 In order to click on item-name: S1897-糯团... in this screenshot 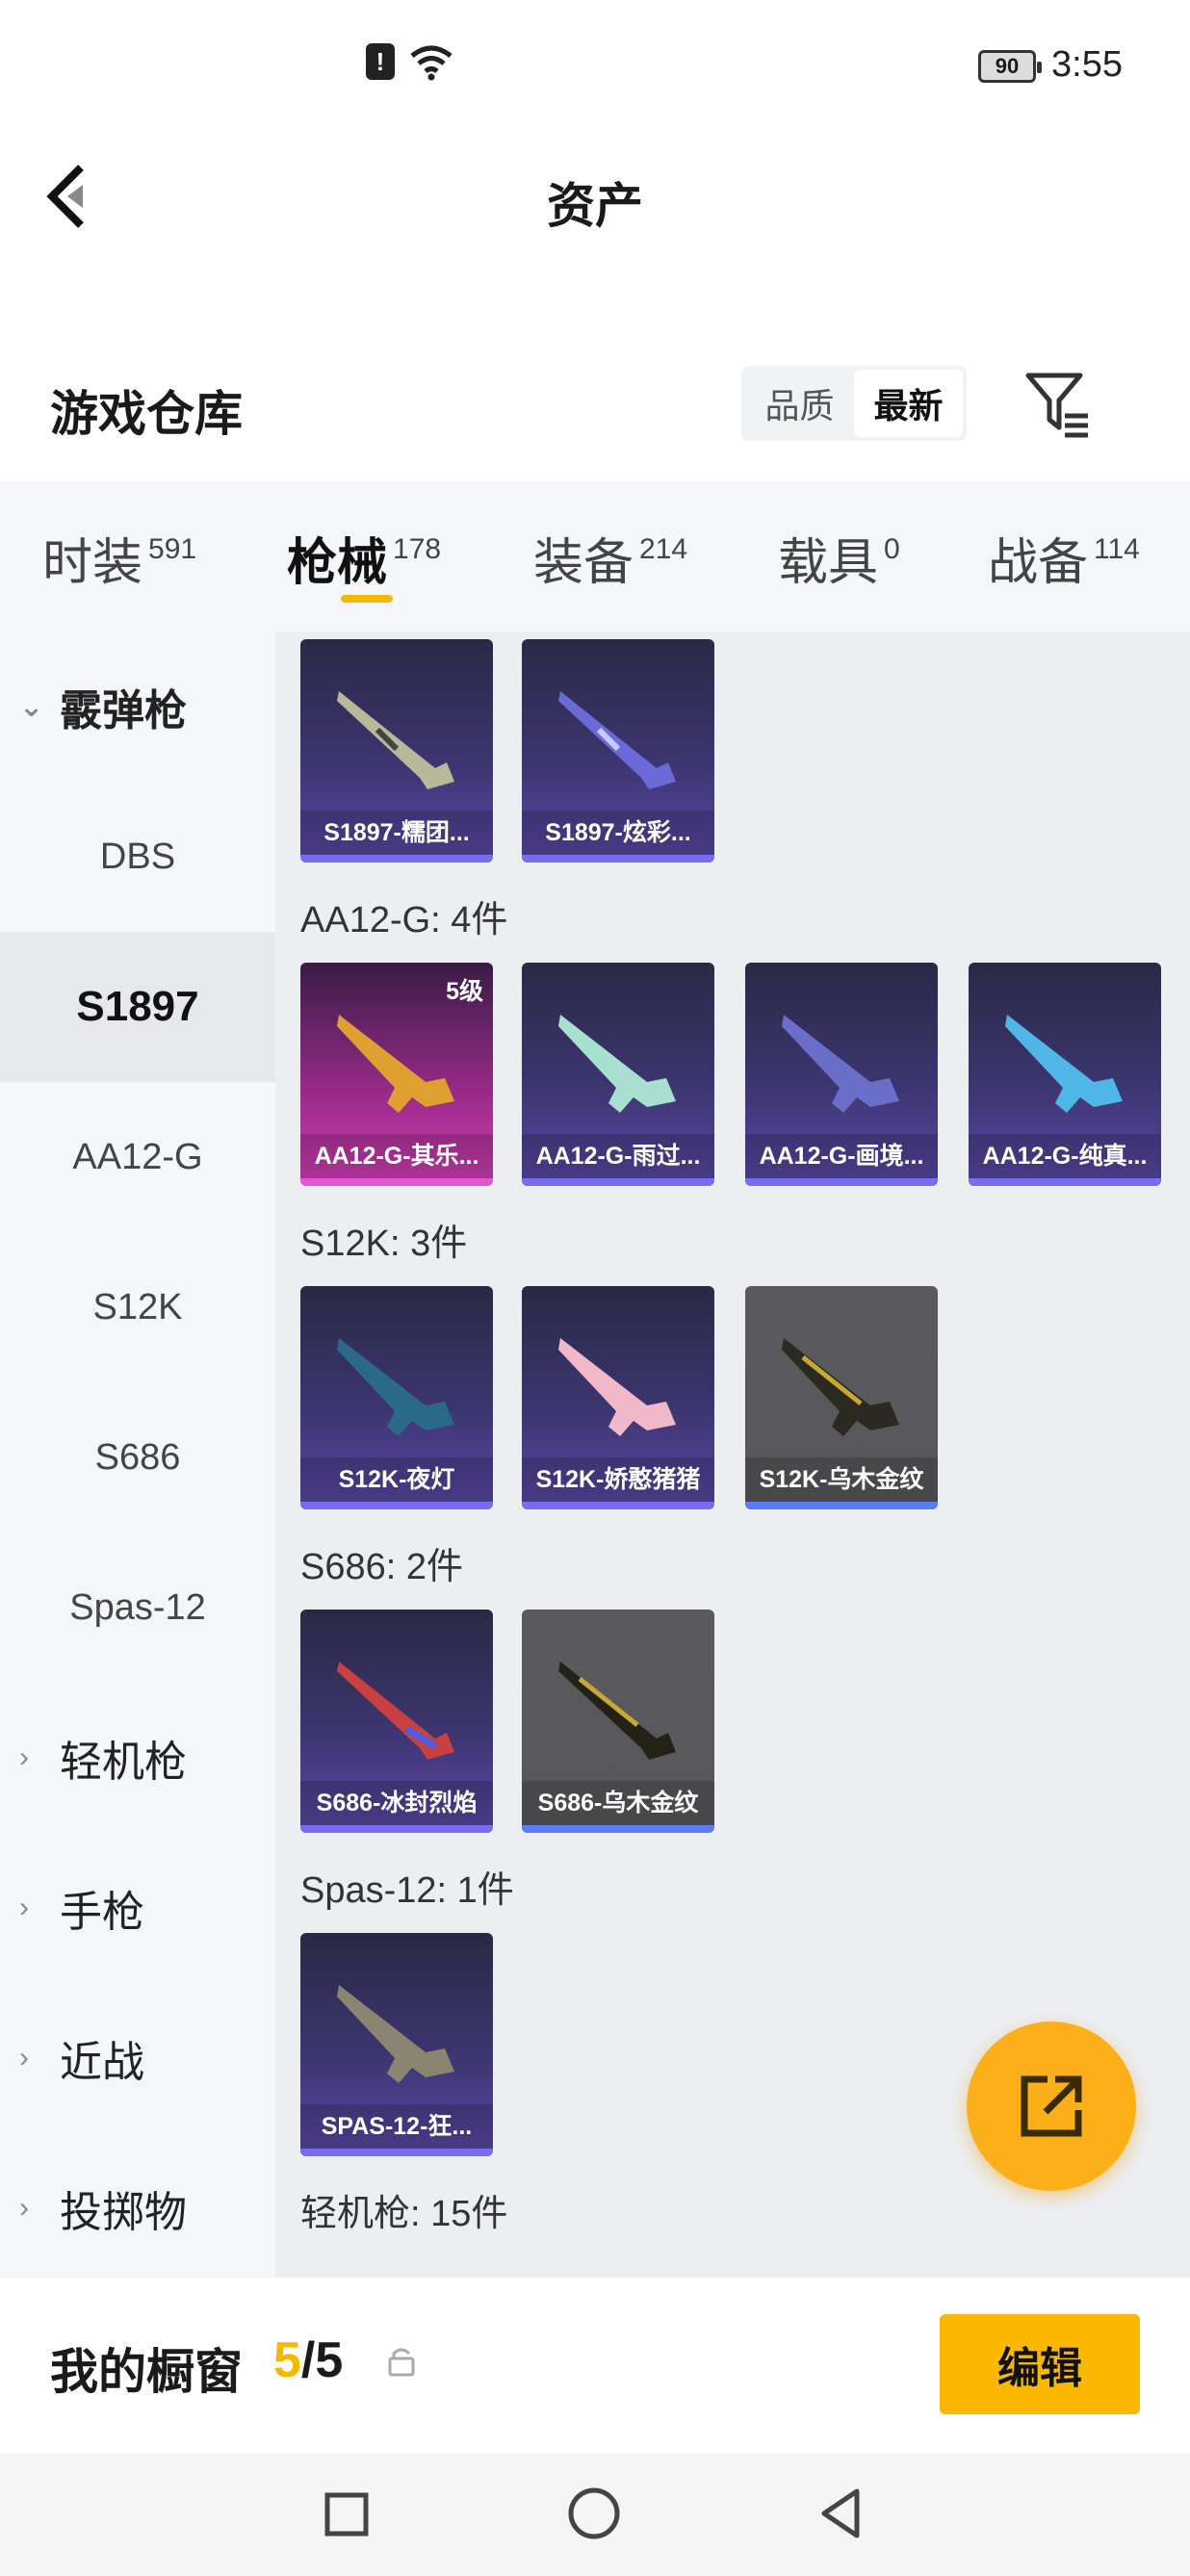, I will do `click(397, 833)`.